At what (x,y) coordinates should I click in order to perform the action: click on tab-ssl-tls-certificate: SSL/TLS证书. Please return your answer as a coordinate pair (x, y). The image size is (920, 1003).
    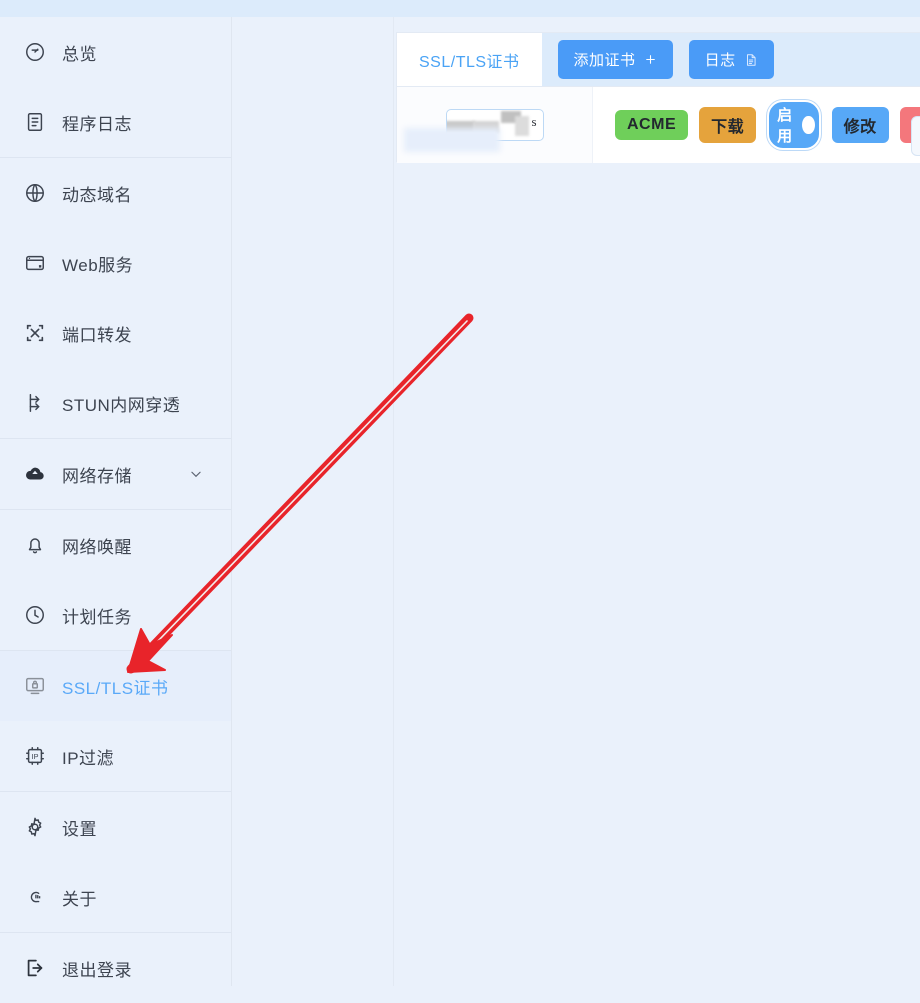
    Looking at the image, I should click on (469, 59).